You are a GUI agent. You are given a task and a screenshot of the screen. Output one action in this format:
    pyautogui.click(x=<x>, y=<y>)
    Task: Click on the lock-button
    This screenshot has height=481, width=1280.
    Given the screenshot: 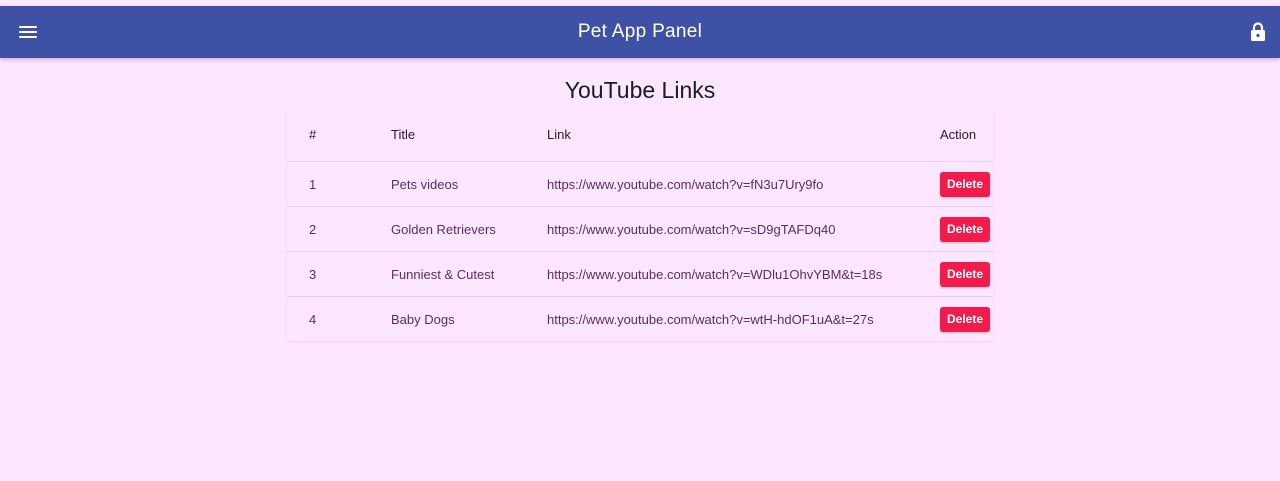 What is the action you would take?
    pyautogui.click(x=1258, y=32)
    